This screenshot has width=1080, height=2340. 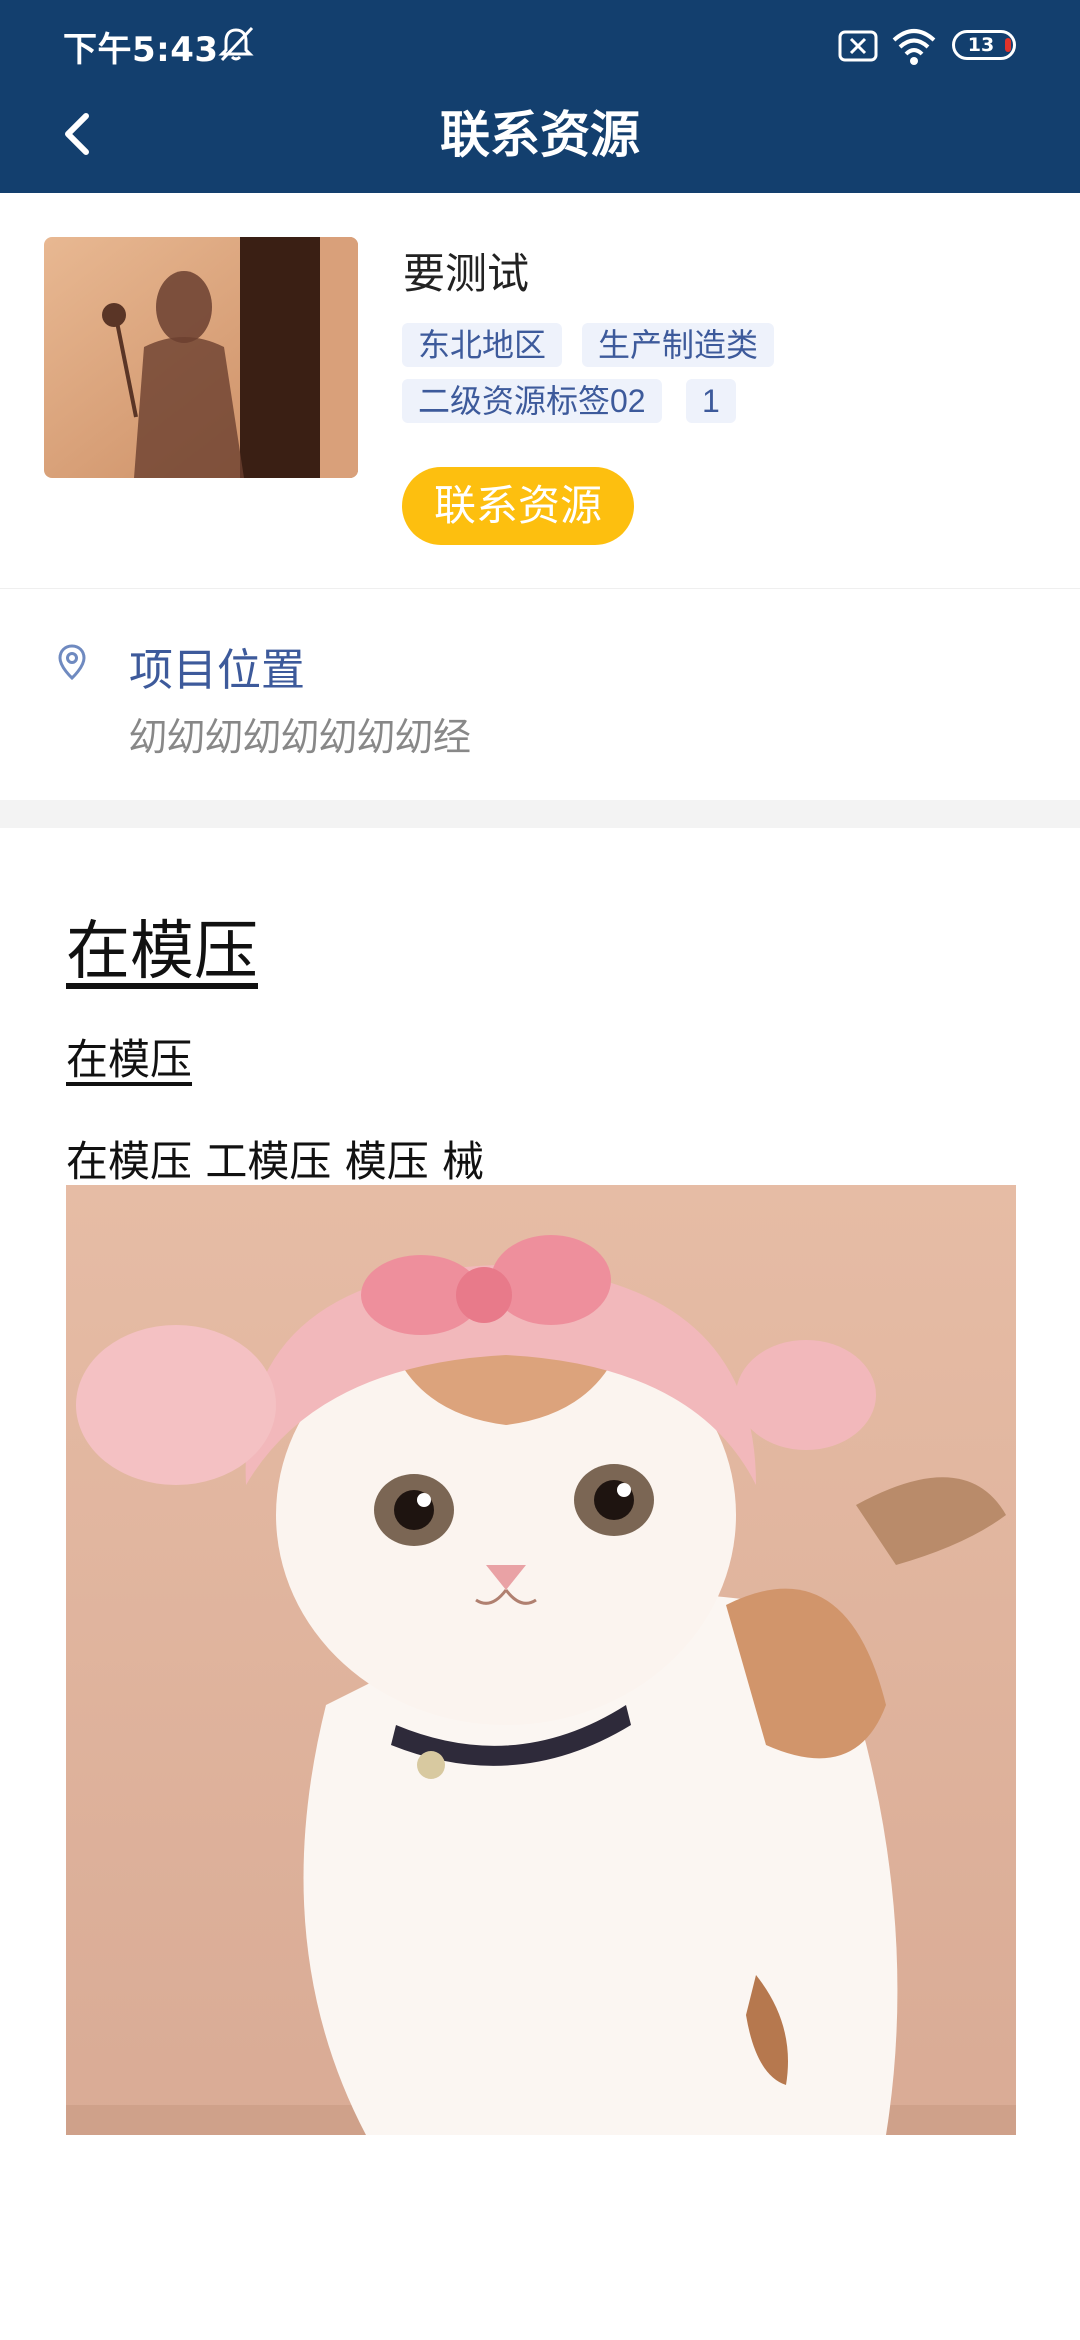 I want to click on content-paragraph: 在模压 工模压 模压 械, so click(x=275, y=1161).